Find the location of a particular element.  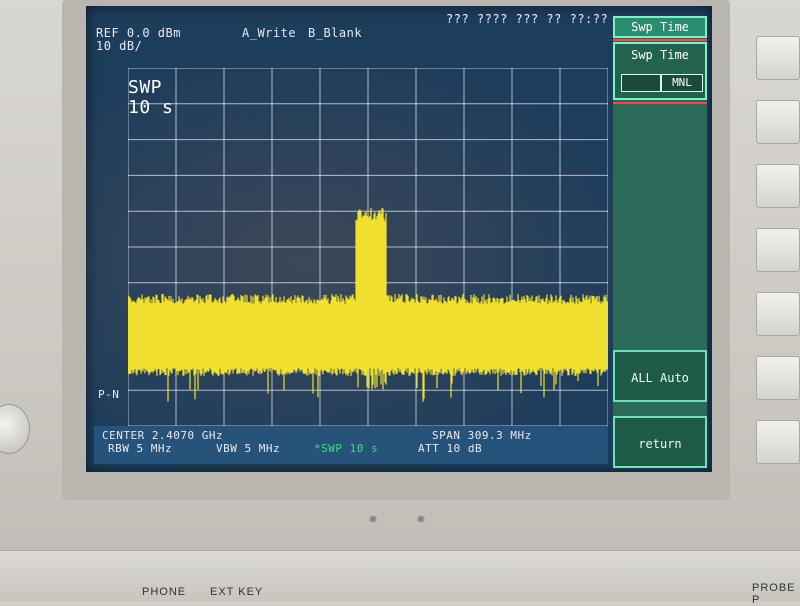

ref-level: REF 0.0 dBm is located at coordinates (138, 33).